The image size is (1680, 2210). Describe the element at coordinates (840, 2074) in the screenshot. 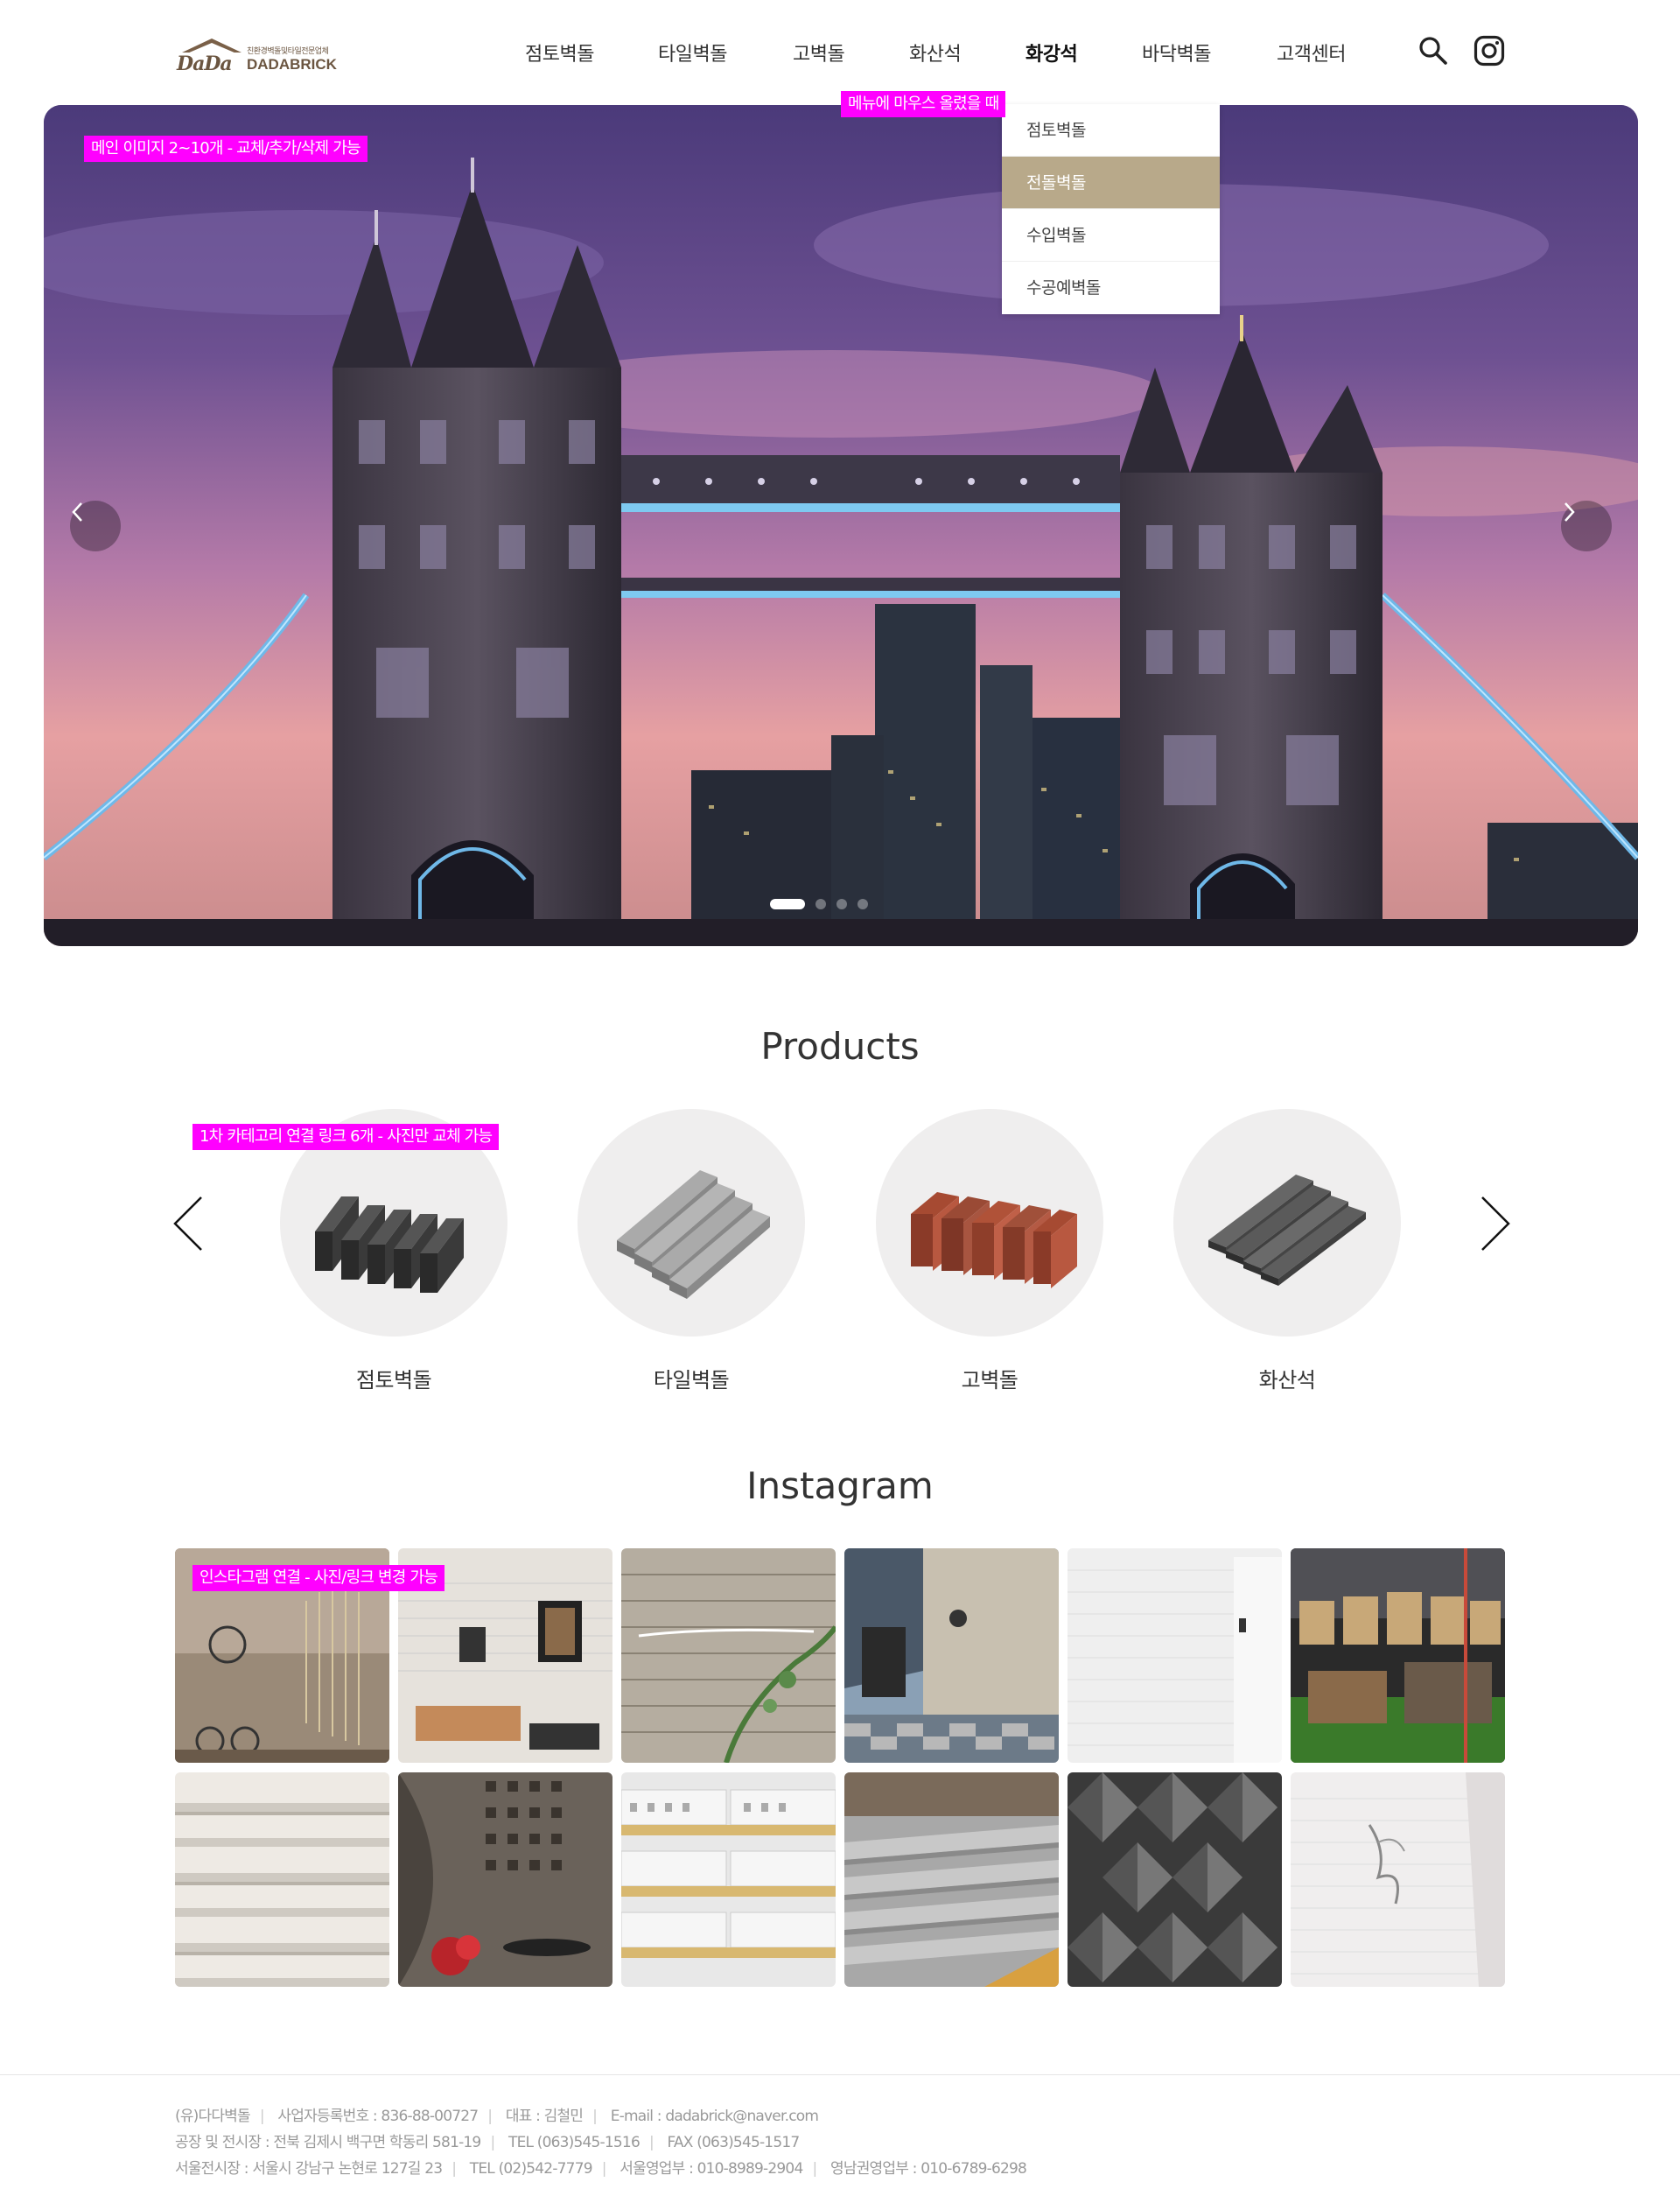

I see `footer-divider` at that location.